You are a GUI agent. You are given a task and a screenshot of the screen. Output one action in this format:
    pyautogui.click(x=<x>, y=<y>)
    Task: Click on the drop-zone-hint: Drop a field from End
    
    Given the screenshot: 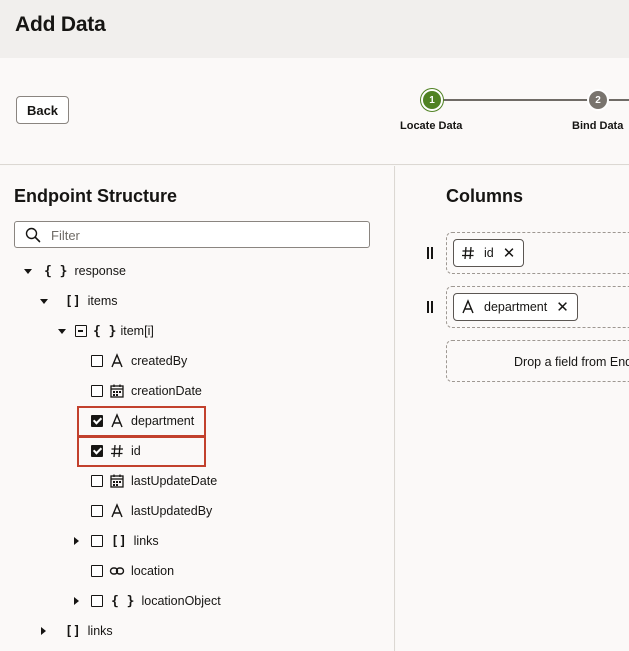 What is the action you would take?
    pyautogui.click(x=571, y=362)
    